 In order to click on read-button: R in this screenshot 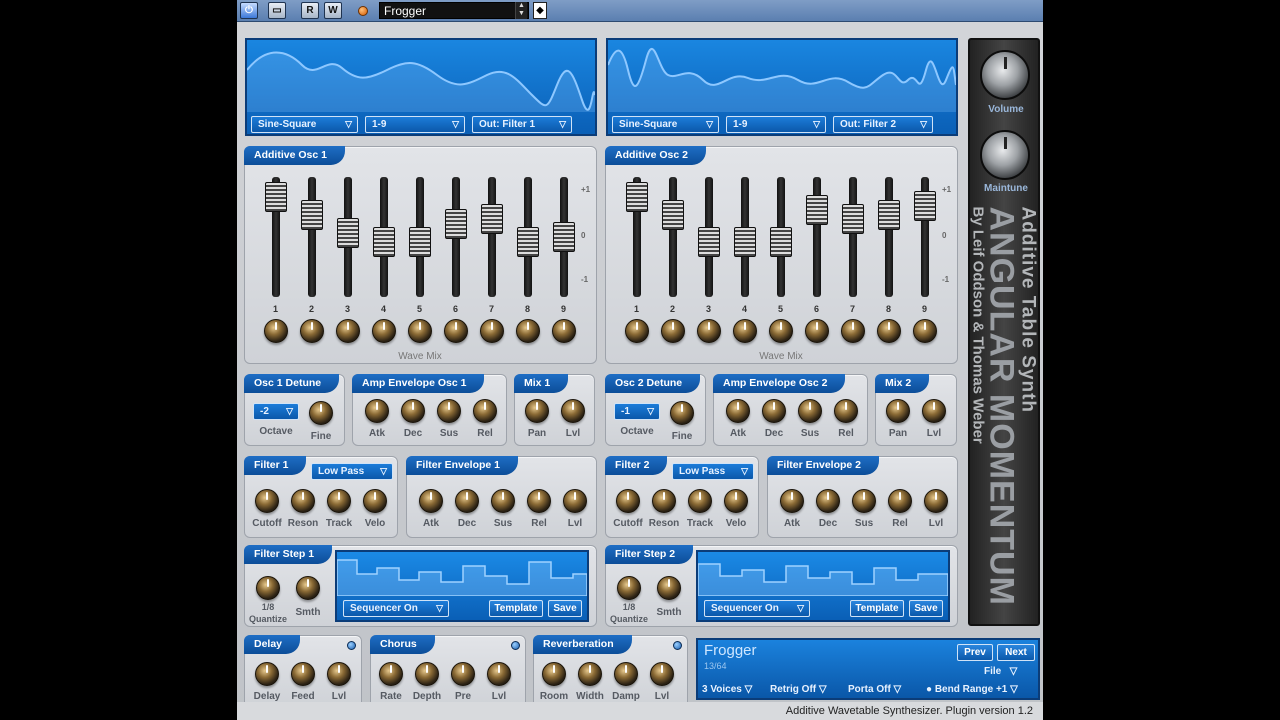, I will do `click(310, 10)`.